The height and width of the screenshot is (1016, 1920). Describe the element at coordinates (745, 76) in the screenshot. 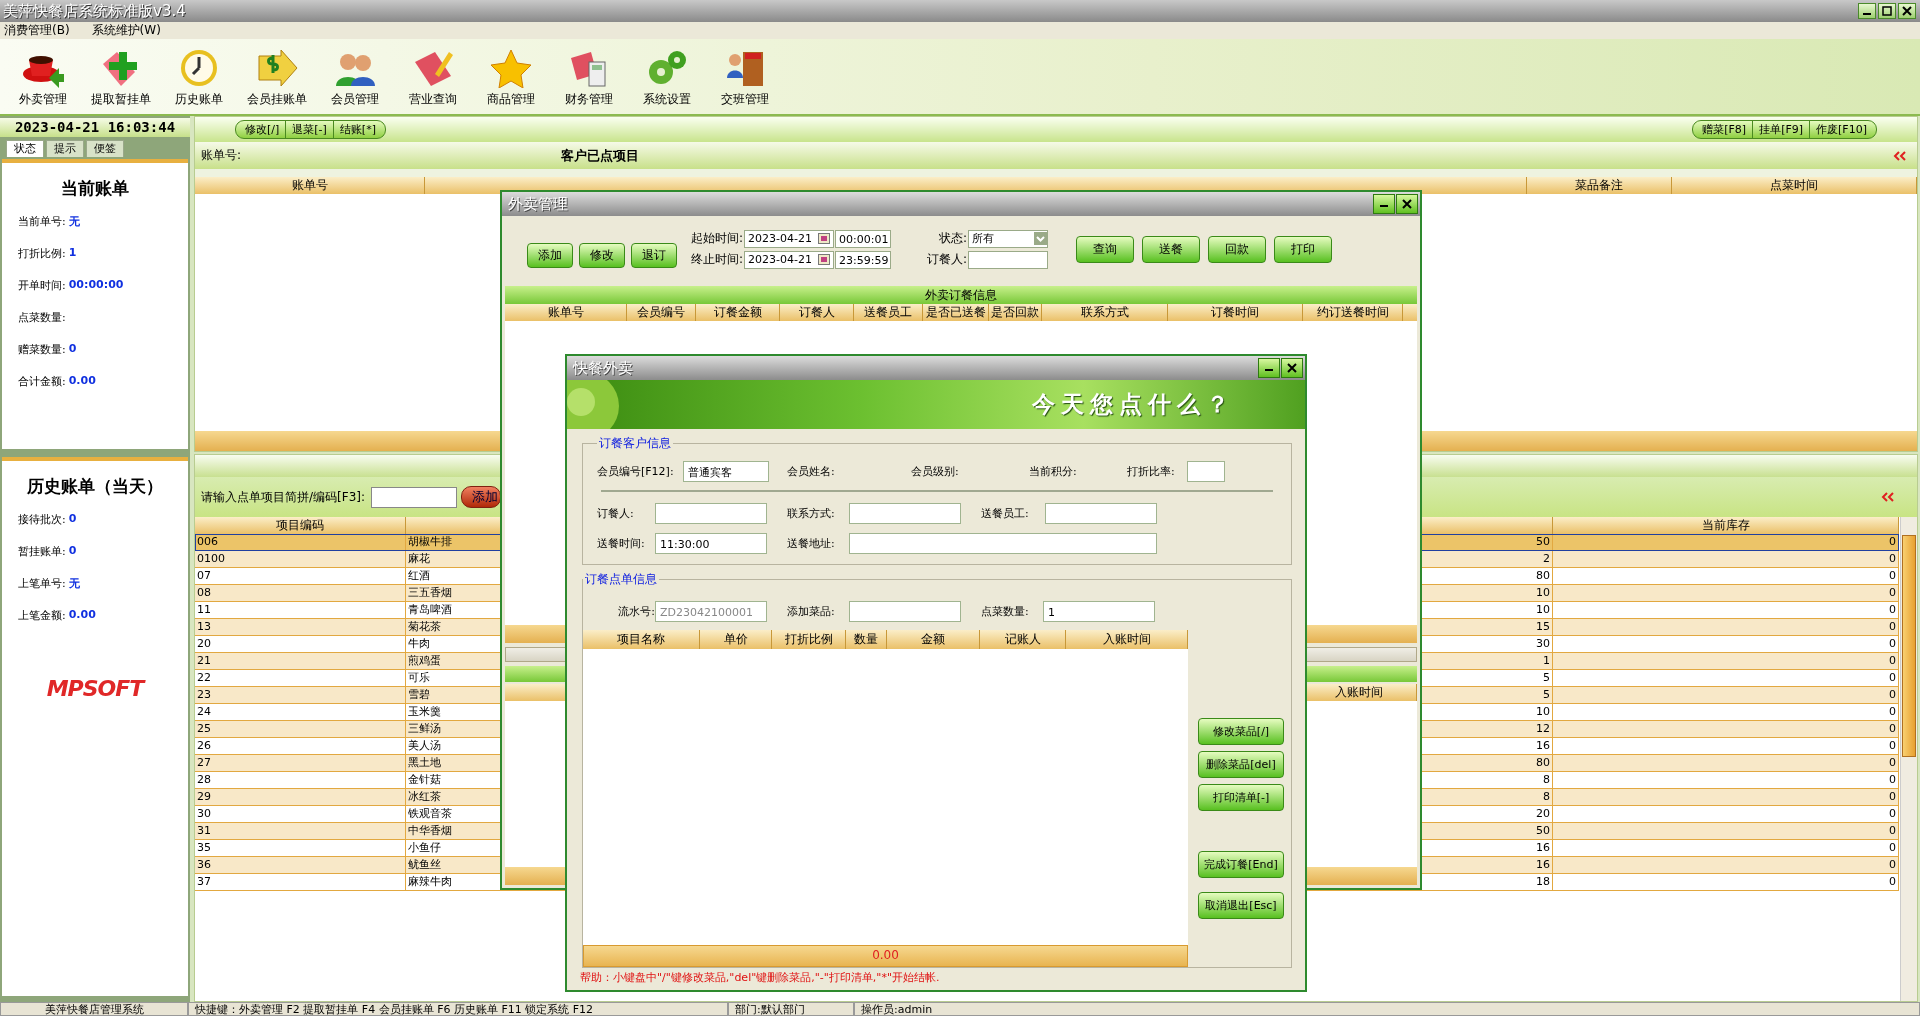

I see `toolbar-button: 交班管理` at that location.